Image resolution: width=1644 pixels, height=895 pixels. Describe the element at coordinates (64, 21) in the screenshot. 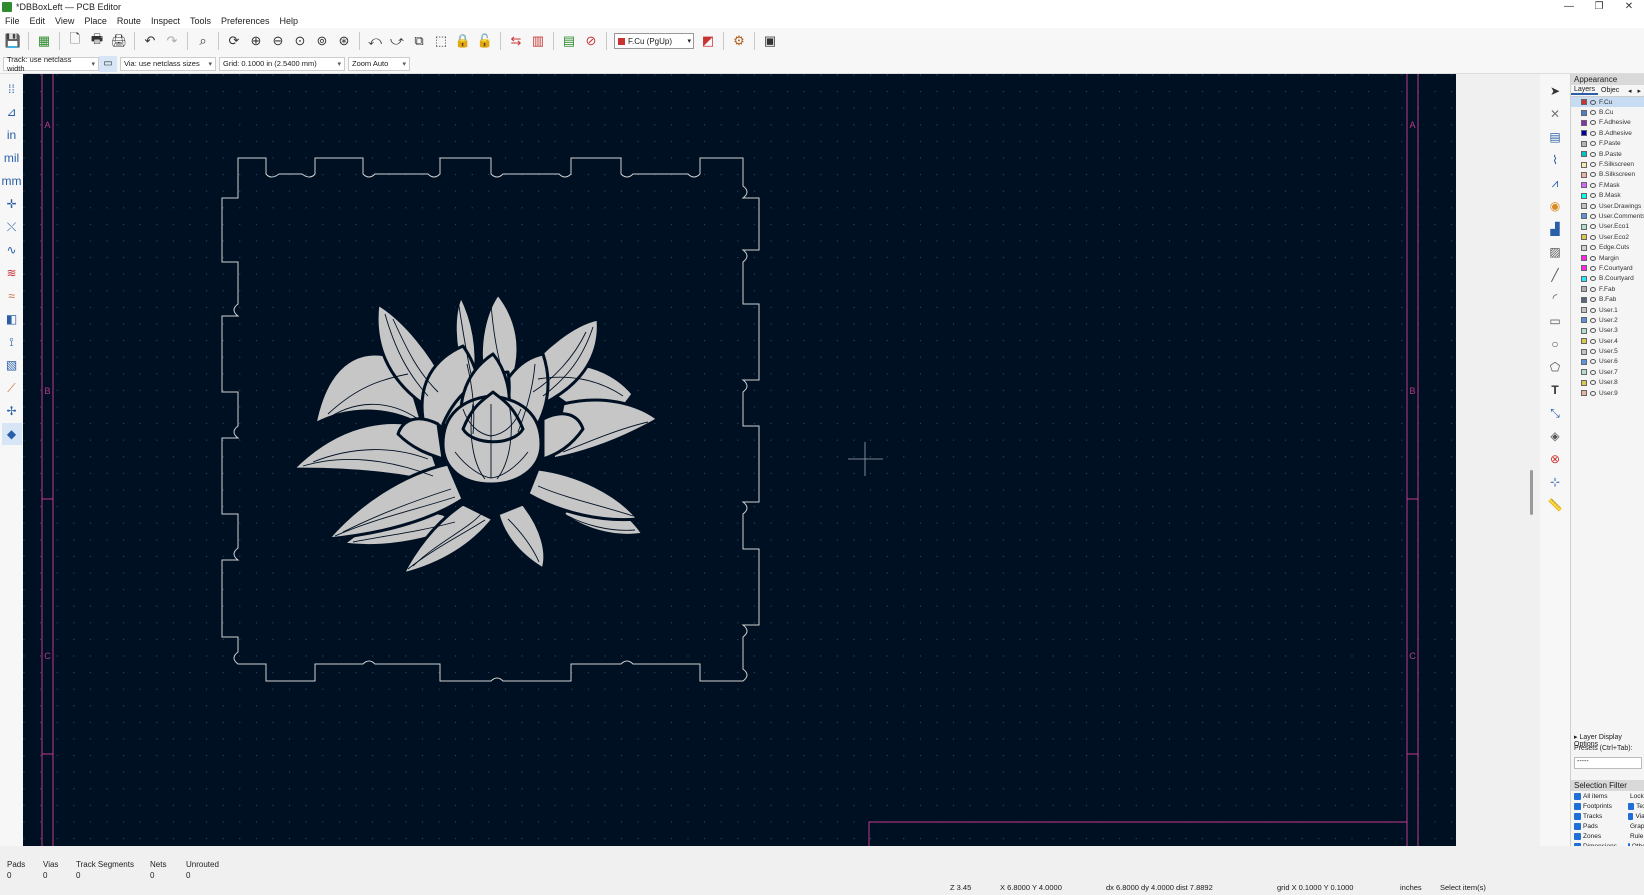

I see `menu-view: View` at that location.